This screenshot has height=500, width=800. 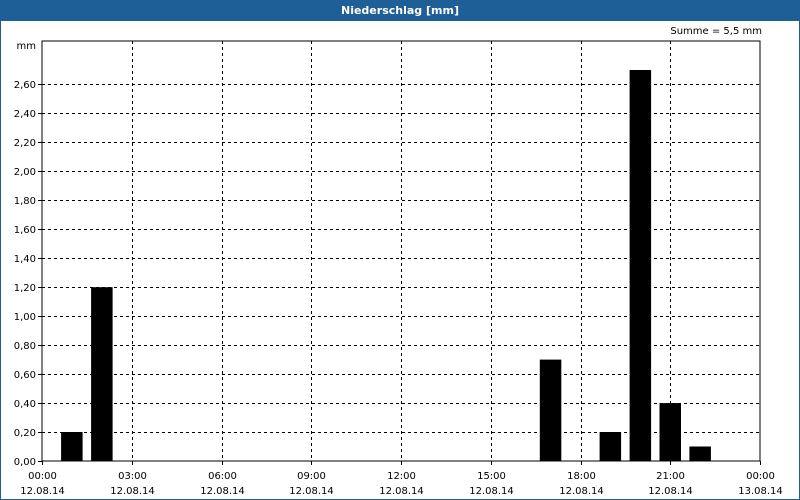 I want to click on y-tick-label: 0,80, so click(x=25, y=346).